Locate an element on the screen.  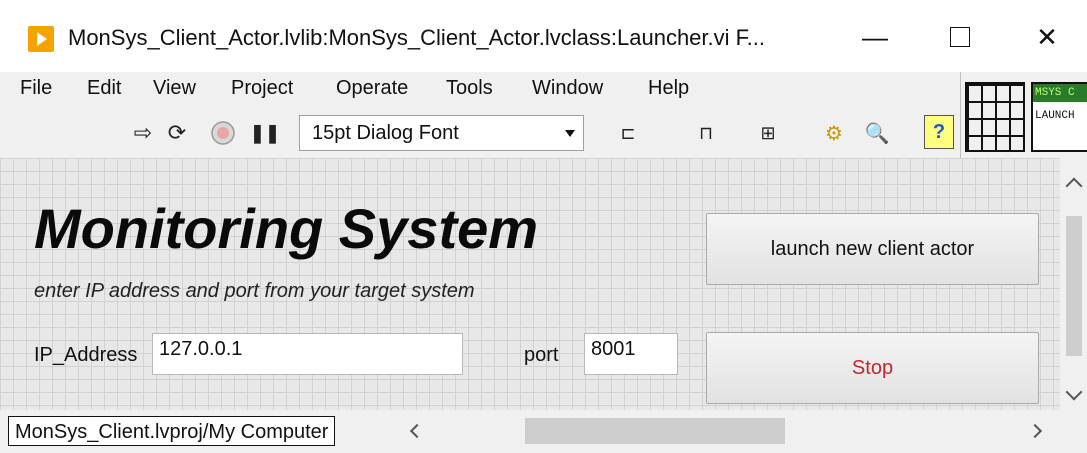
page-title: Monitoring System is located at coordinates (286, 228).